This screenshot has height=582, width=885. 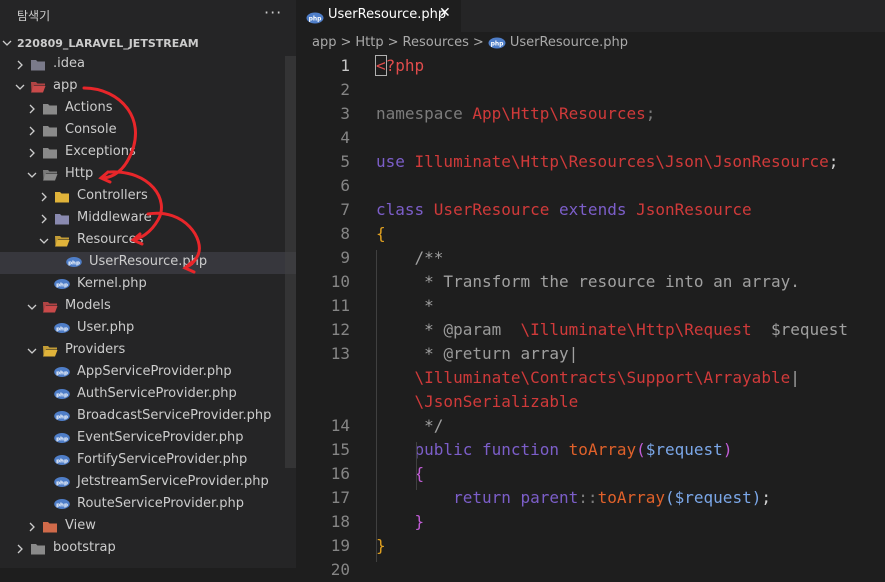 I want to click on tree-item-http: Http, so click(x=148, y=175).